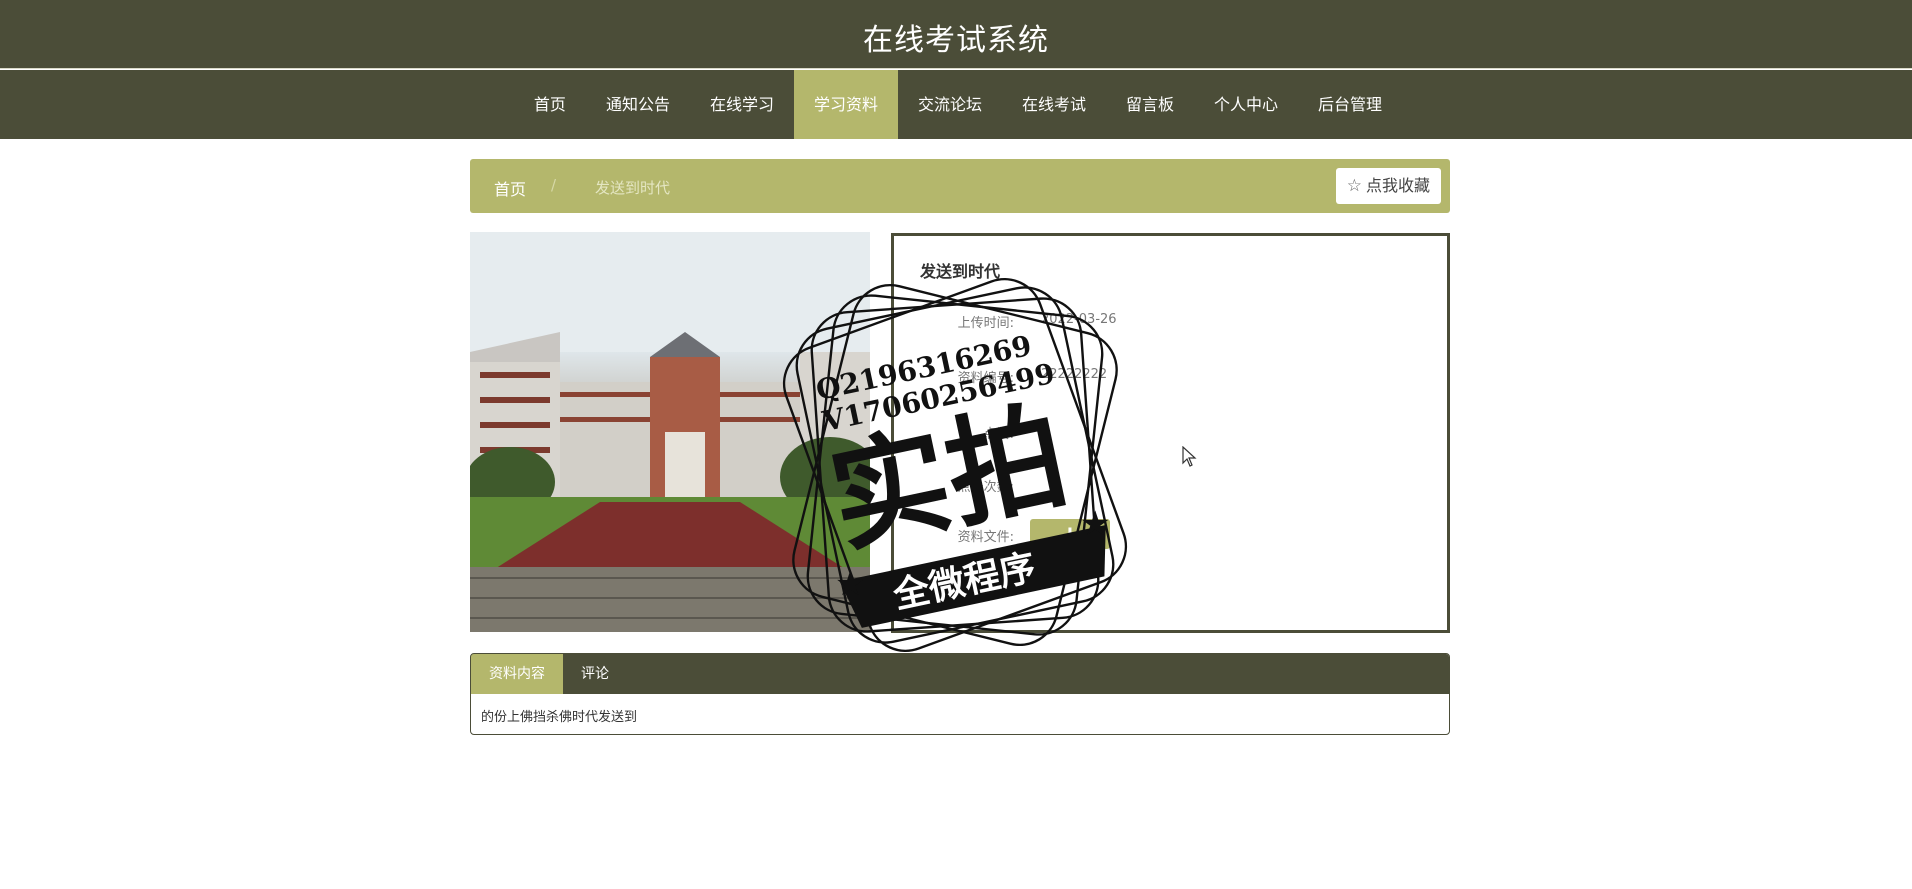 This screenshot has width=1912, height=889. I want to click on site-header: 在线考试系统, so click(956, 34).